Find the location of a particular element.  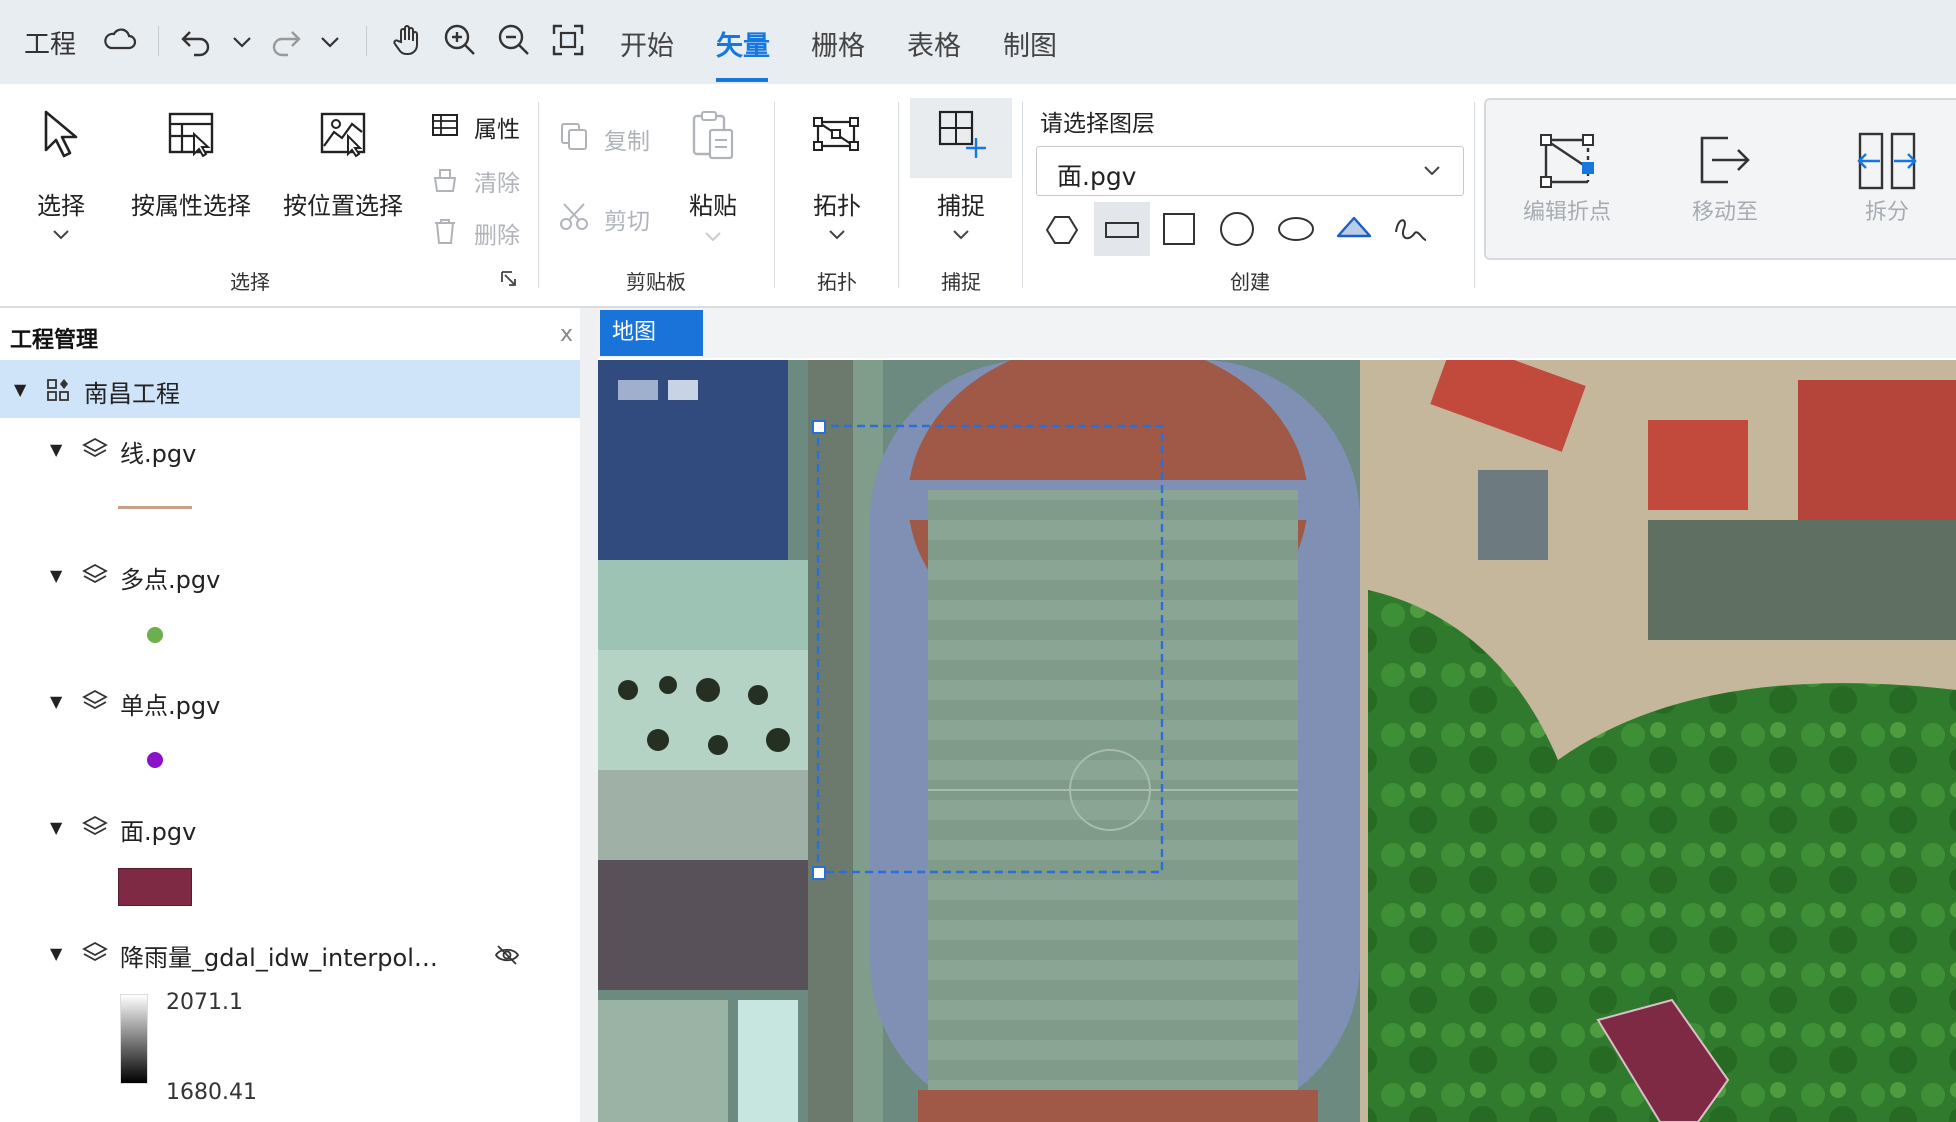

copy-icon is located at coordinates (574, 136).